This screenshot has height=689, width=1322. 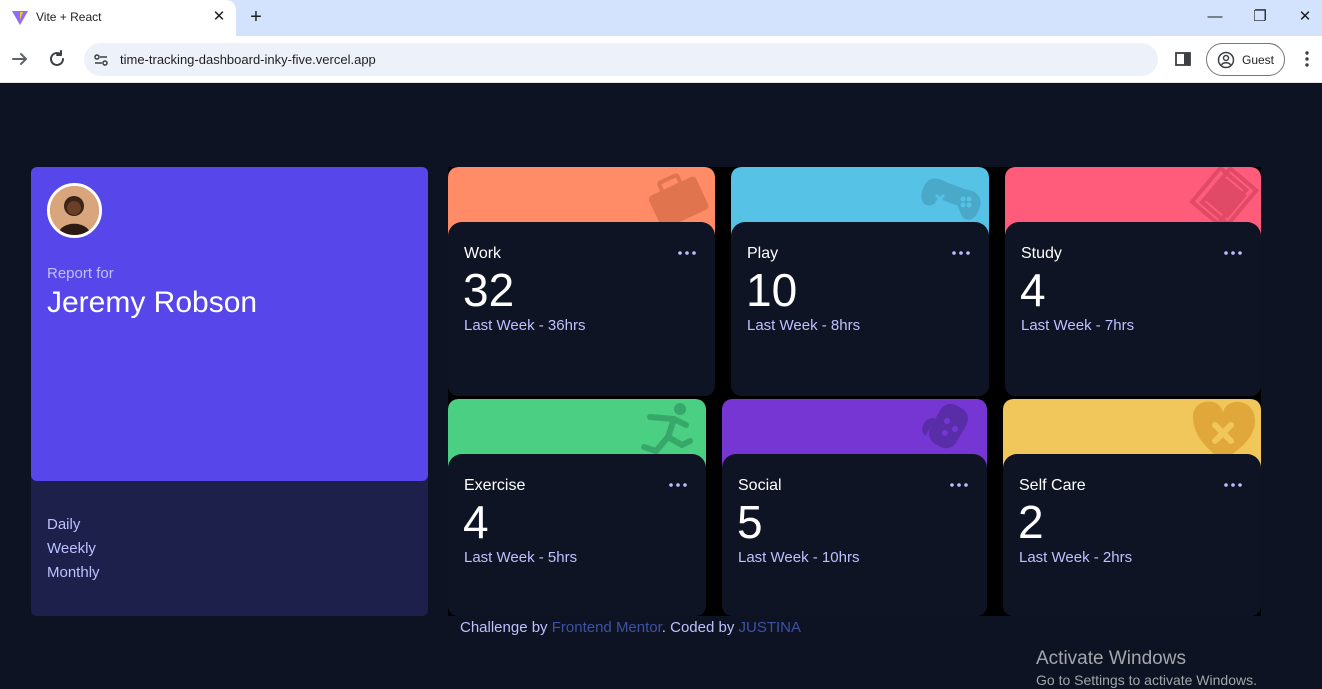 What do you see at coordinates (1146, 680) in the screenshot?
I see `watermark-subtitle: Go to Settings to activate Windows.` at bounding box center [1146, 680].